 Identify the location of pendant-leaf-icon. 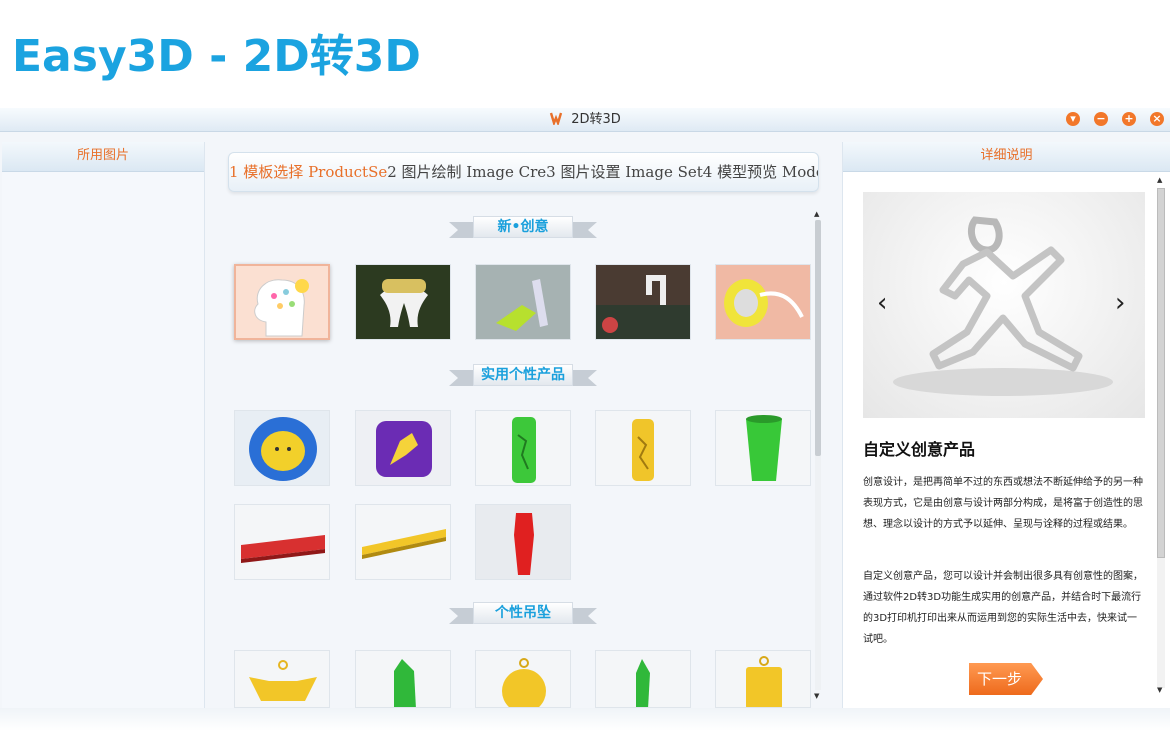
(643, 679).